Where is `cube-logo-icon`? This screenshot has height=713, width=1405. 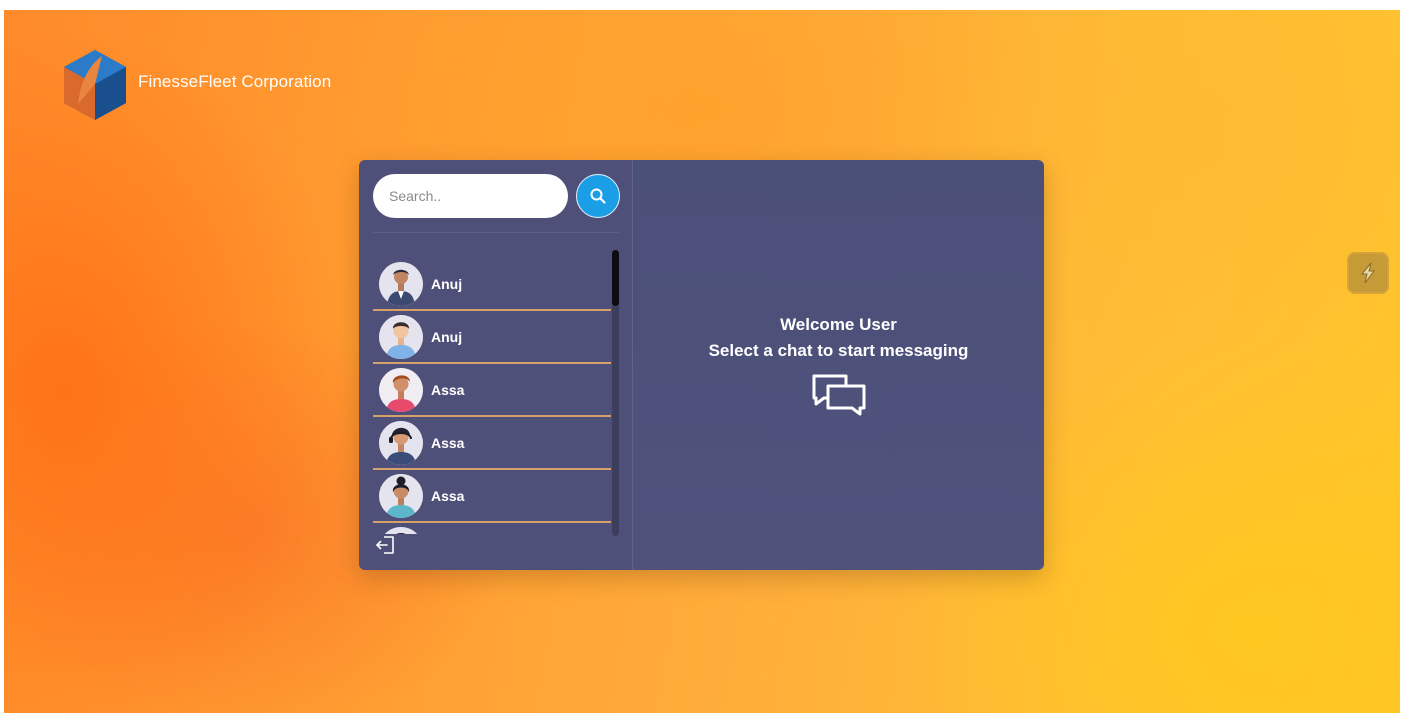 cube-logo-icon is located at coordinates (95, 85).